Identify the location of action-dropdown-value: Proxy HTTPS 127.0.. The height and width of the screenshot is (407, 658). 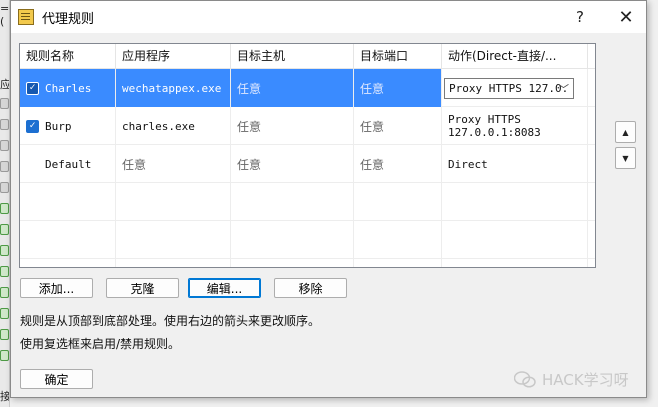
(509, 88).